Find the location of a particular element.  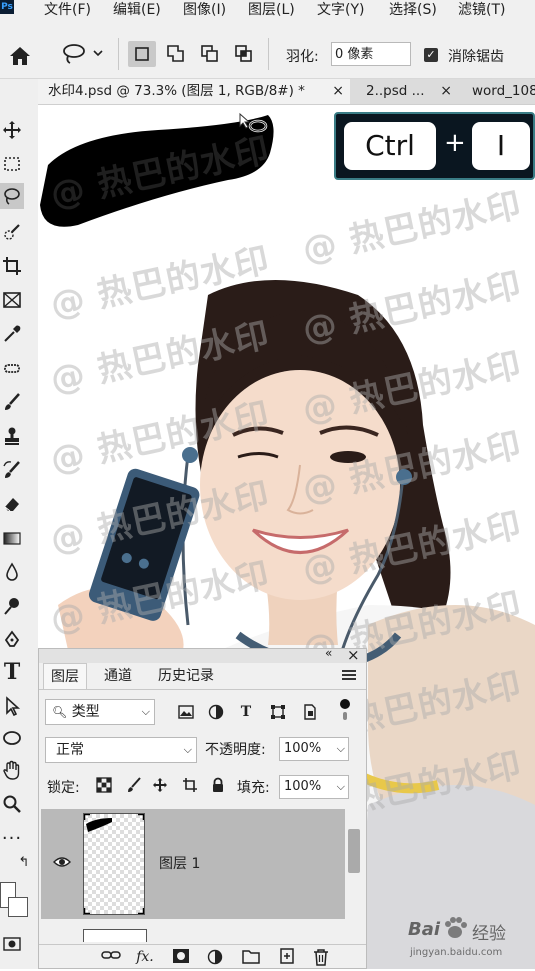

menu-select: 选择(S) is located at coordinates (413, 10).